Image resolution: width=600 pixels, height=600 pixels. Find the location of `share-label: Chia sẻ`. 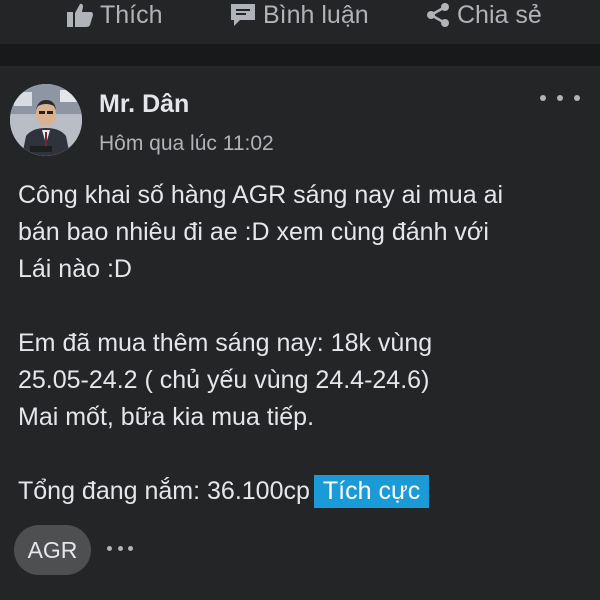

share-label: Chia sẻ is located at coordinates (499, 14).